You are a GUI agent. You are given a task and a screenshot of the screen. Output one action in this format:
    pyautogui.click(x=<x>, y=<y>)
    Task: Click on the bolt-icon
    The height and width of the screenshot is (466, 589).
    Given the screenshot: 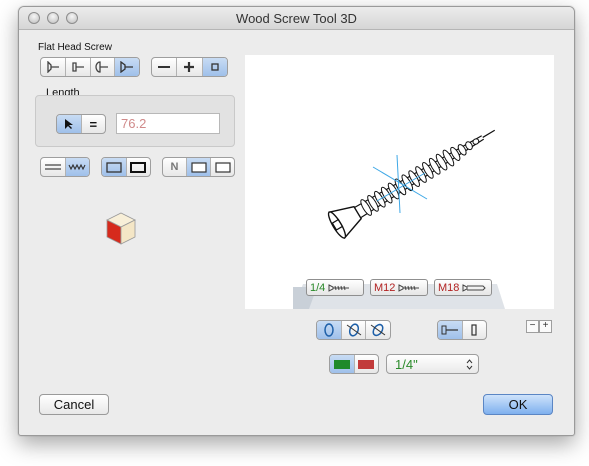 What is the action you would take?
    pyautogui.click(x=409, y=287)
    